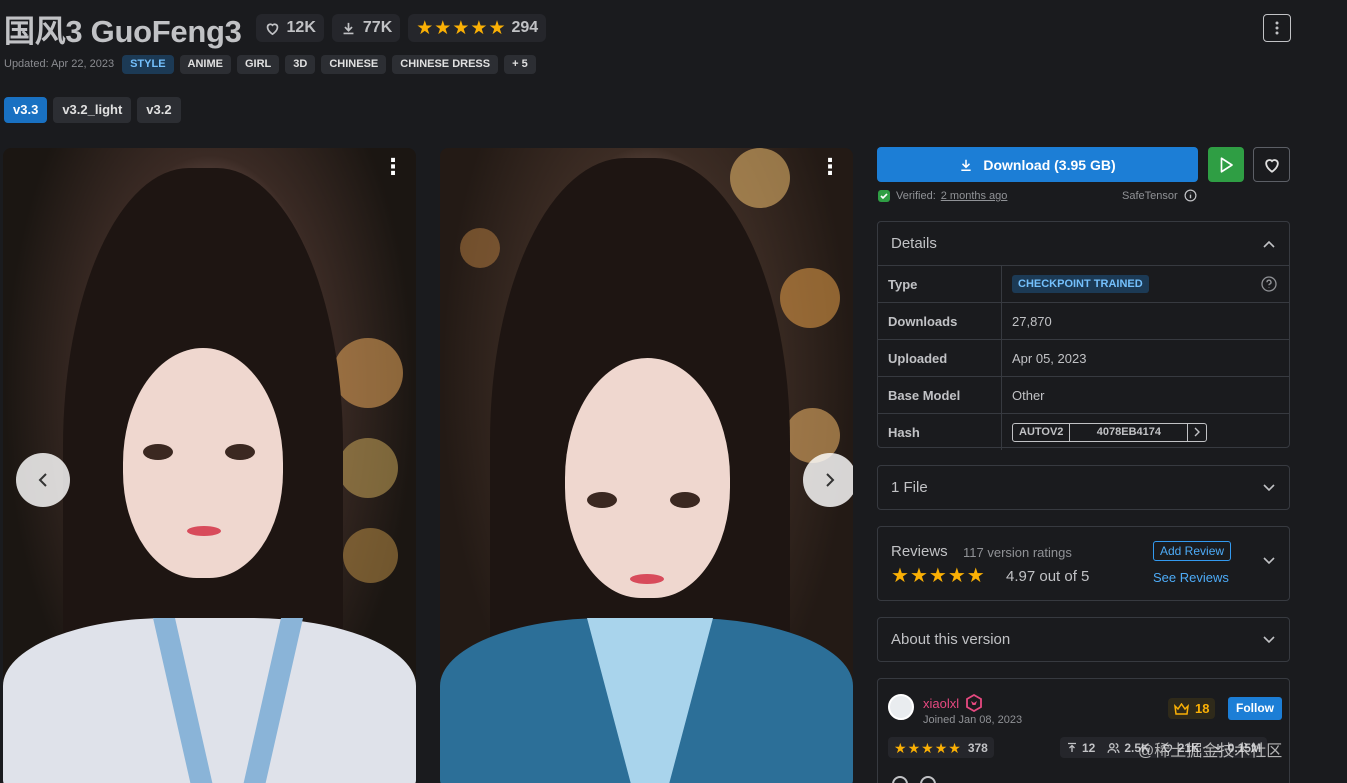 The height and width of the screenshot is (783, 1347). I want to click on creator-joined: Joined Jan 08, 2023, so click(973, 720).